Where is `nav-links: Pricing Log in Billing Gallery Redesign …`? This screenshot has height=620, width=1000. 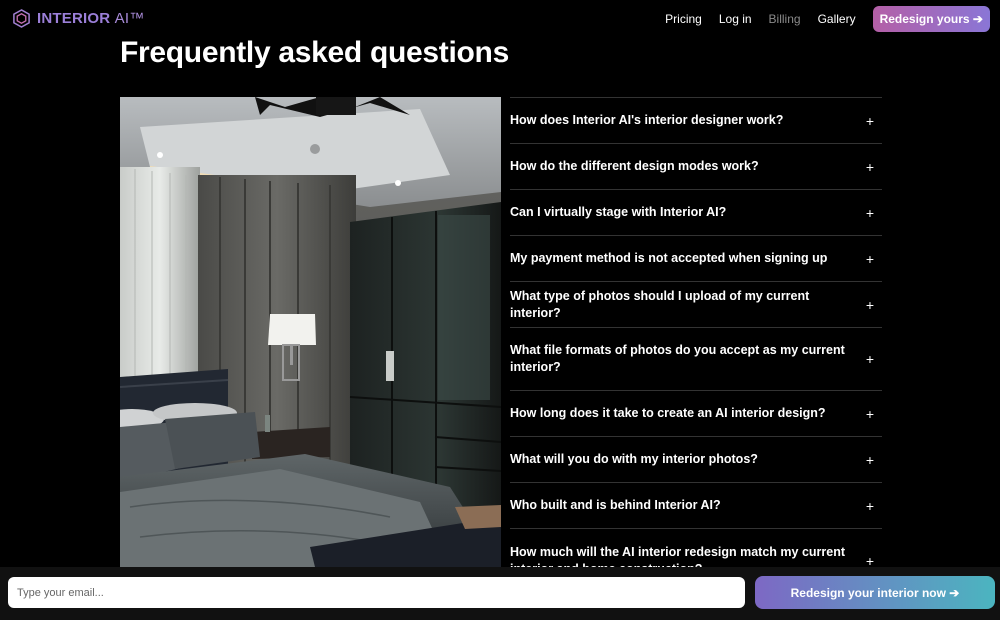
nav-links: Pricing Log in Billing Gallery Redesign … is located at coordinates (819, 19).